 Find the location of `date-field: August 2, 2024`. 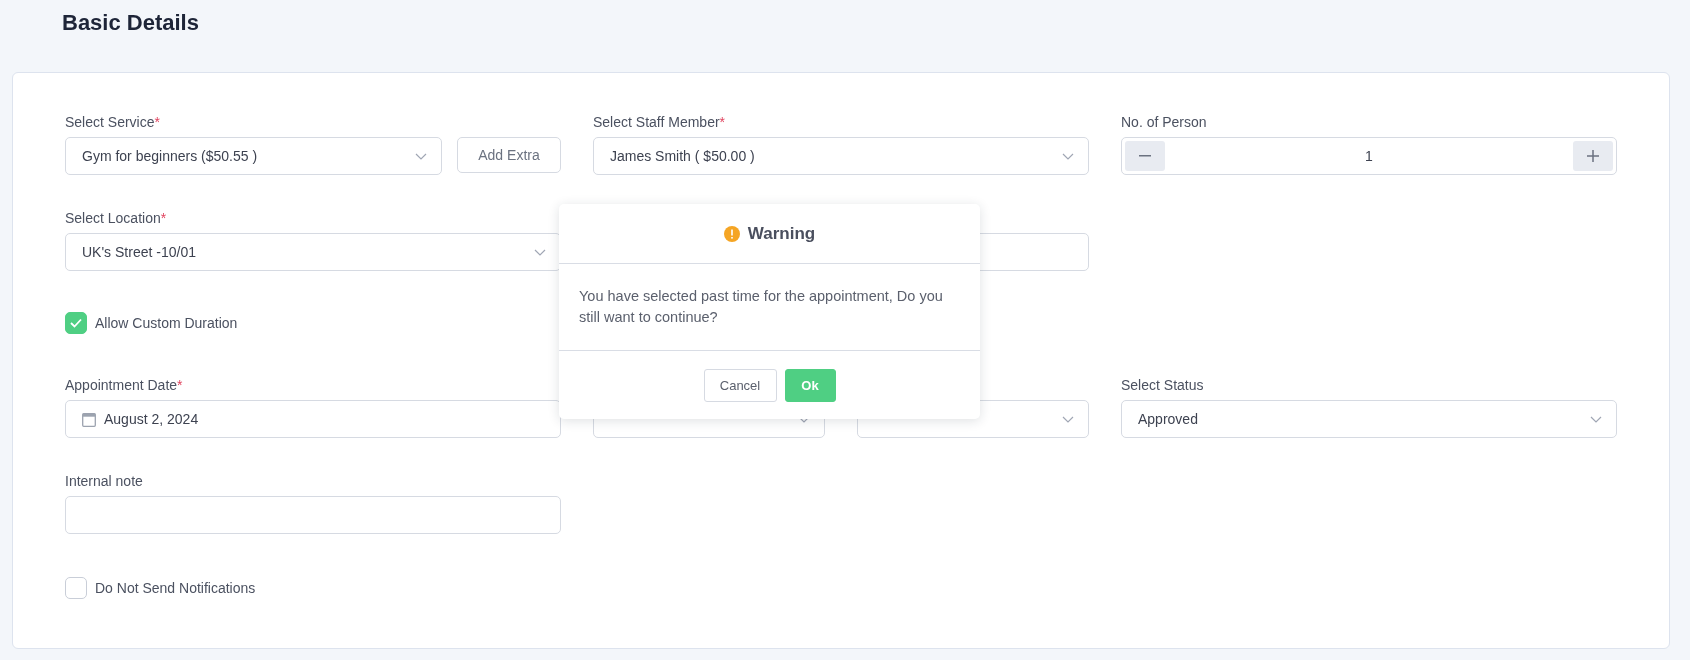

date-field: August 2, 2024 is located at coordinates (313, 419).